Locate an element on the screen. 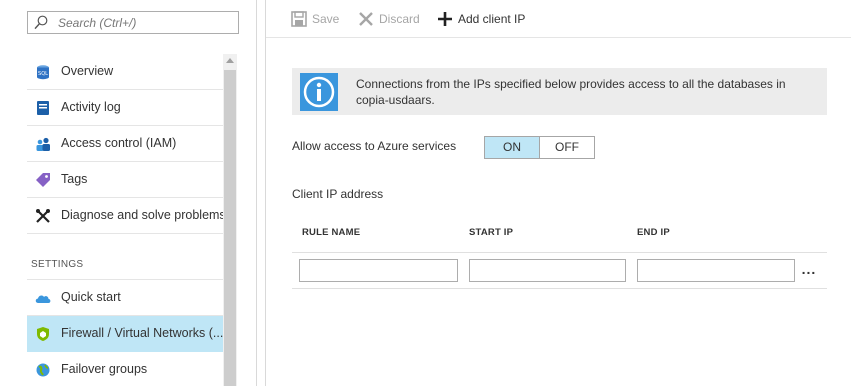 The image size is (851, 386). toggle-off-option: OFF is located at coordinates (567, 147).